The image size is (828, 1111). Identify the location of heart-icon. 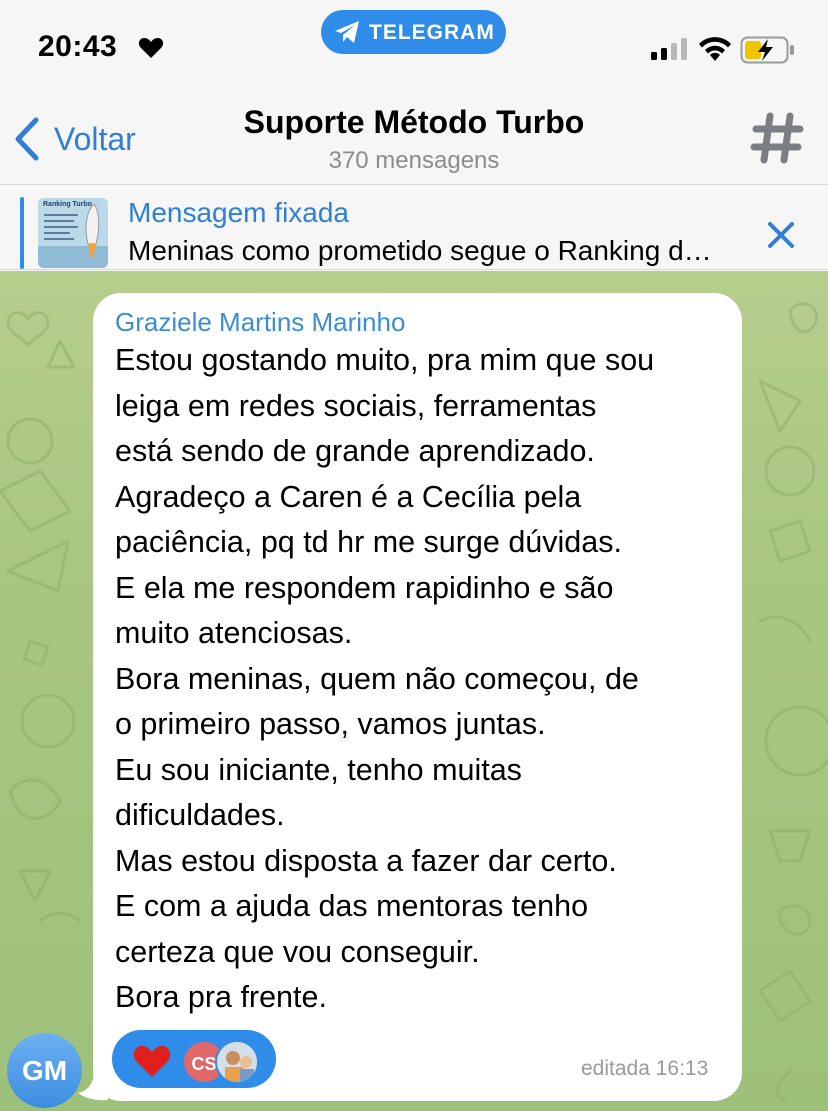
(151, 48).